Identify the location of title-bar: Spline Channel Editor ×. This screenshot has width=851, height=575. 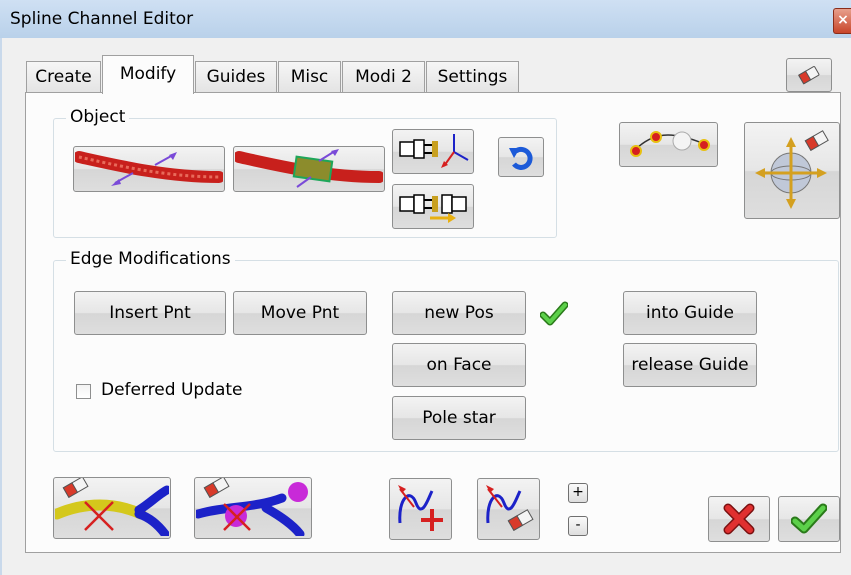
(425, 19).